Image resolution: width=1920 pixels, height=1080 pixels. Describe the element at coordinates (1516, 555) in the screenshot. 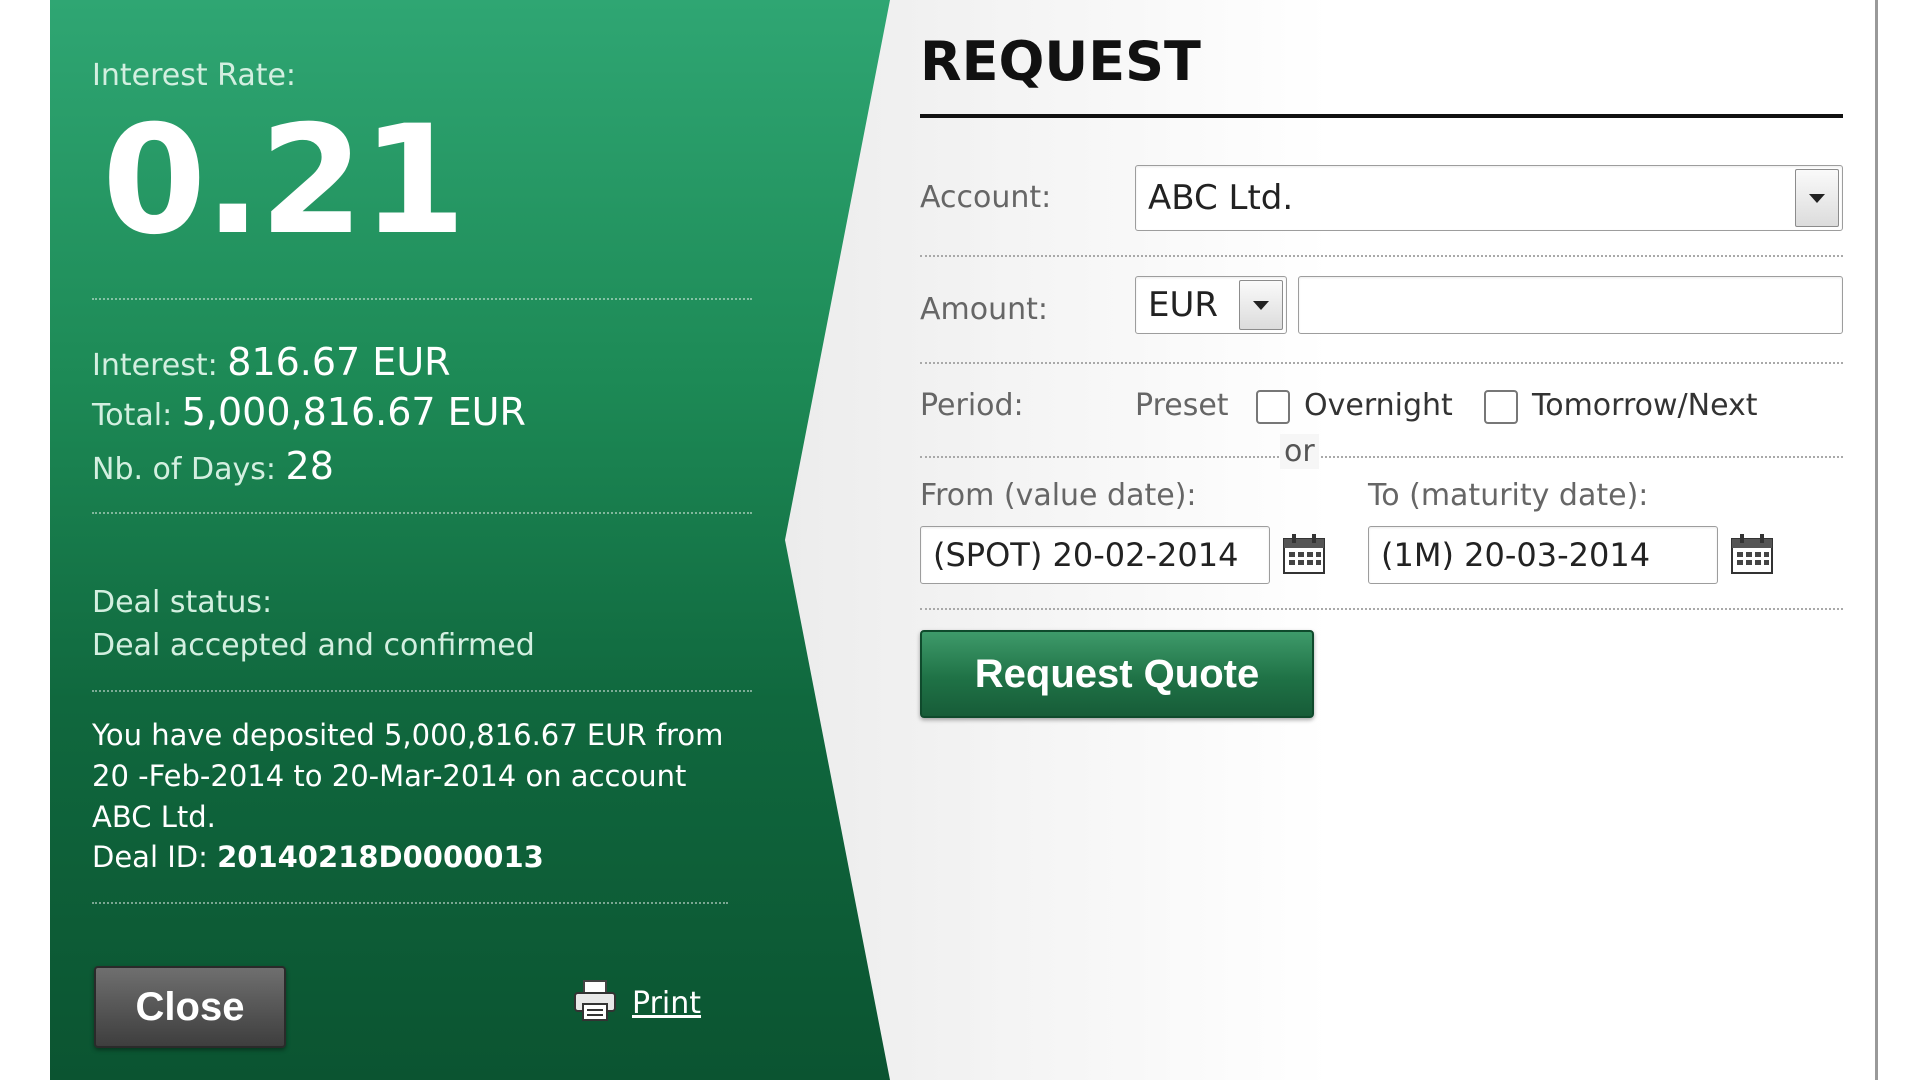

I see `to-date-value: (1M) 20-03-2014` at that location.